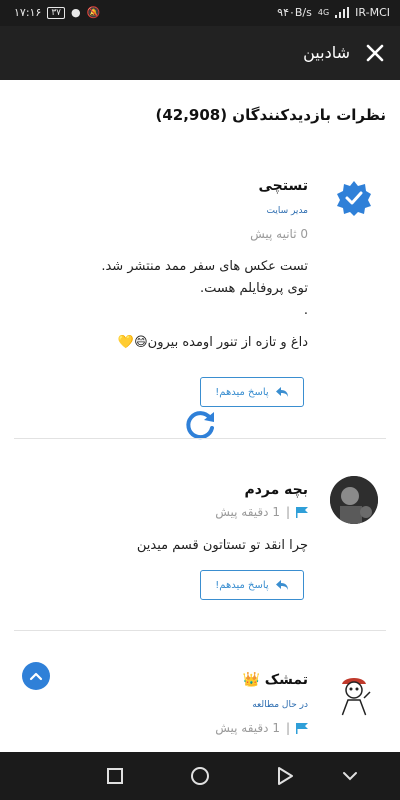  Describe the element at coordinates (200, 53) in the screenshot. I see `app-bar: شادبین` at that location.